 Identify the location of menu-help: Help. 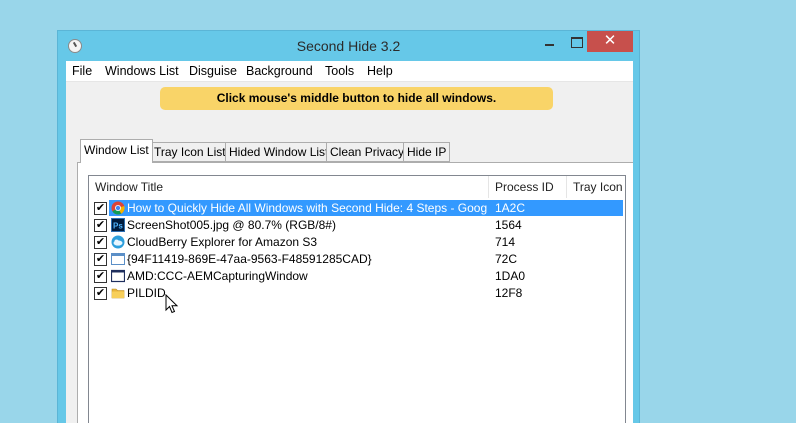
(380, 71).